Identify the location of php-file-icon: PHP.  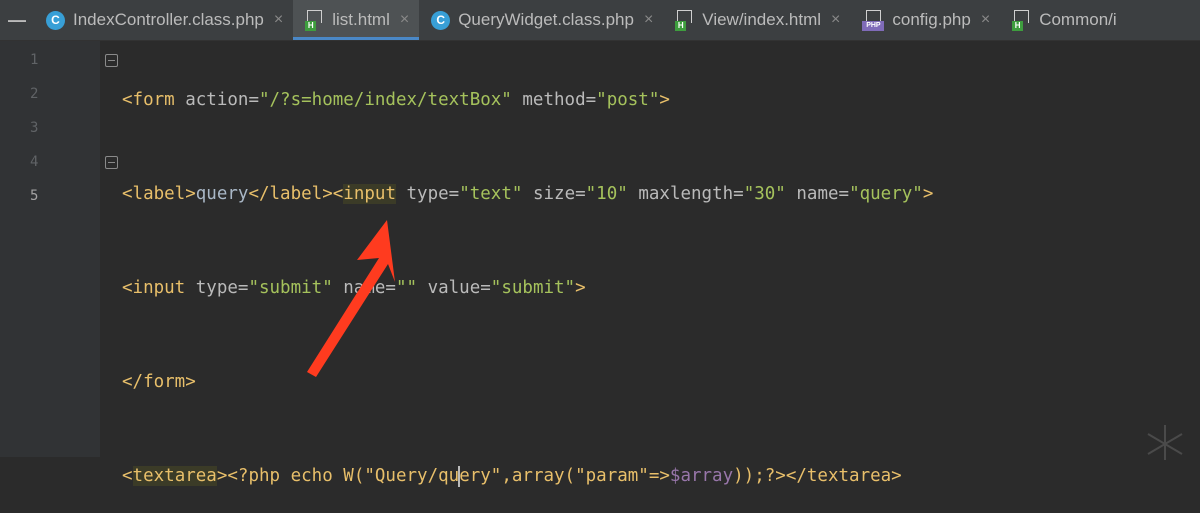
(873, 20).